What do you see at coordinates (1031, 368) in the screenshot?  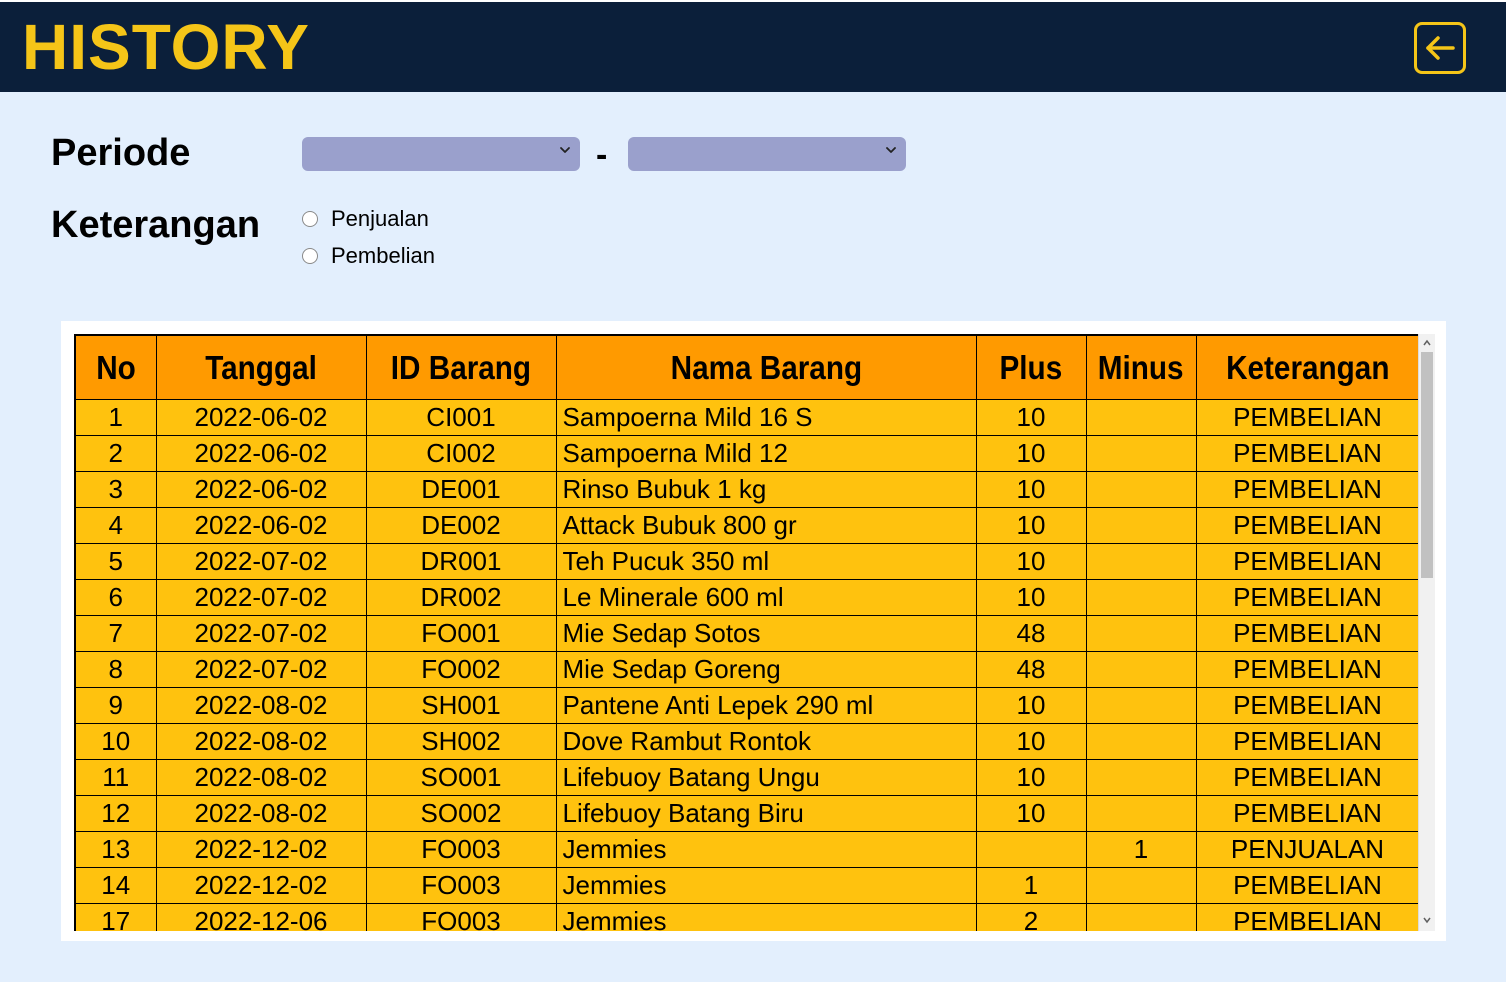 I see `column-header-plus: Plus` at bounding box center [1031, 368].